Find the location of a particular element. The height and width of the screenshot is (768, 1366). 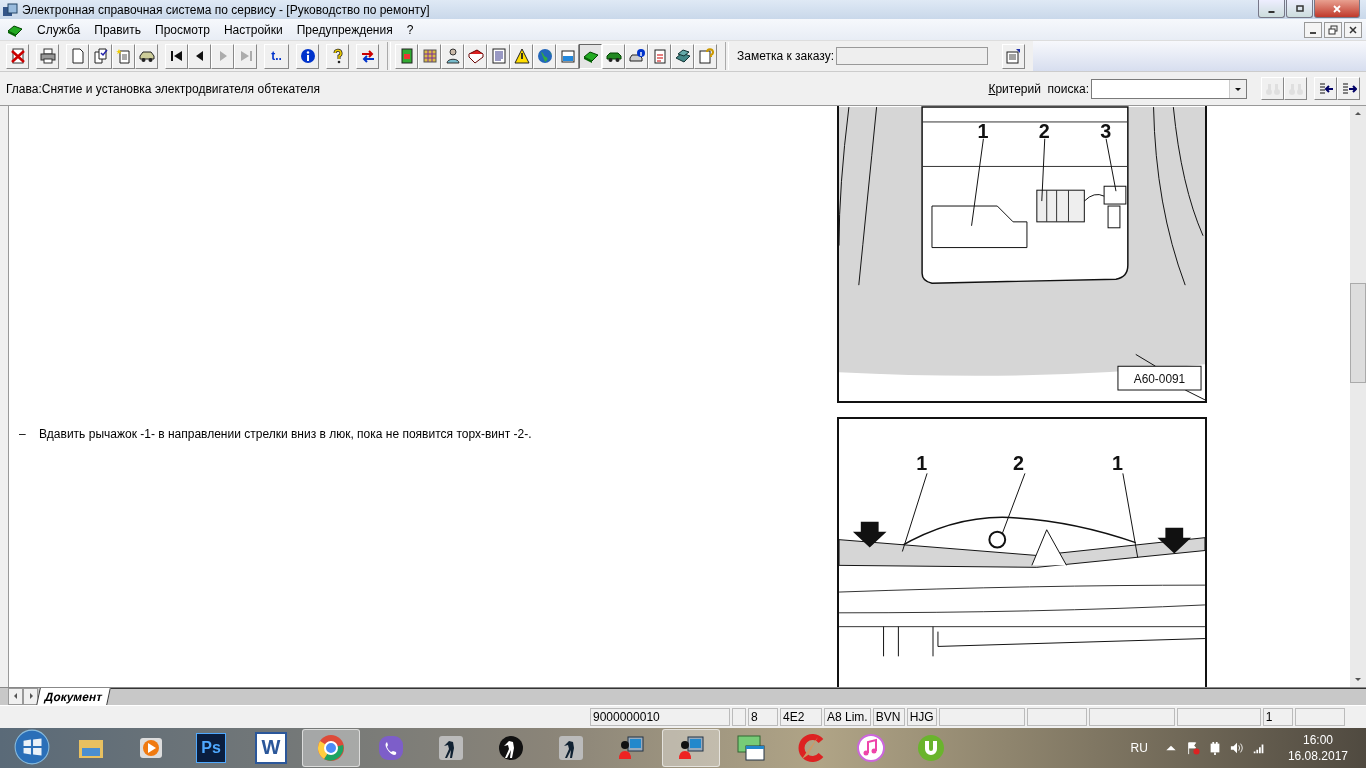

note-icon is located at coordinates (1013, 56).